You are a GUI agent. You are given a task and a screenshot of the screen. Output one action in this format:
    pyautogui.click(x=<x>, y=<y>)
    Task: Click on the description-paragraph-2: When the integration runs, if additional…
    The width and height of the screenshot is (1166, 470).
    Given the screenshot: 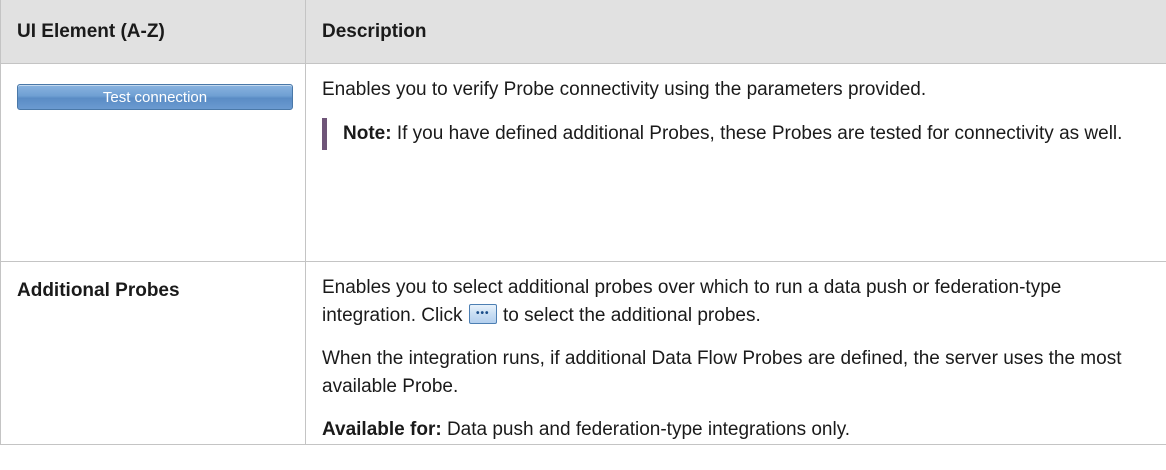 What is the action you would take?
    pyautogui.click(x=722, y=372)
    